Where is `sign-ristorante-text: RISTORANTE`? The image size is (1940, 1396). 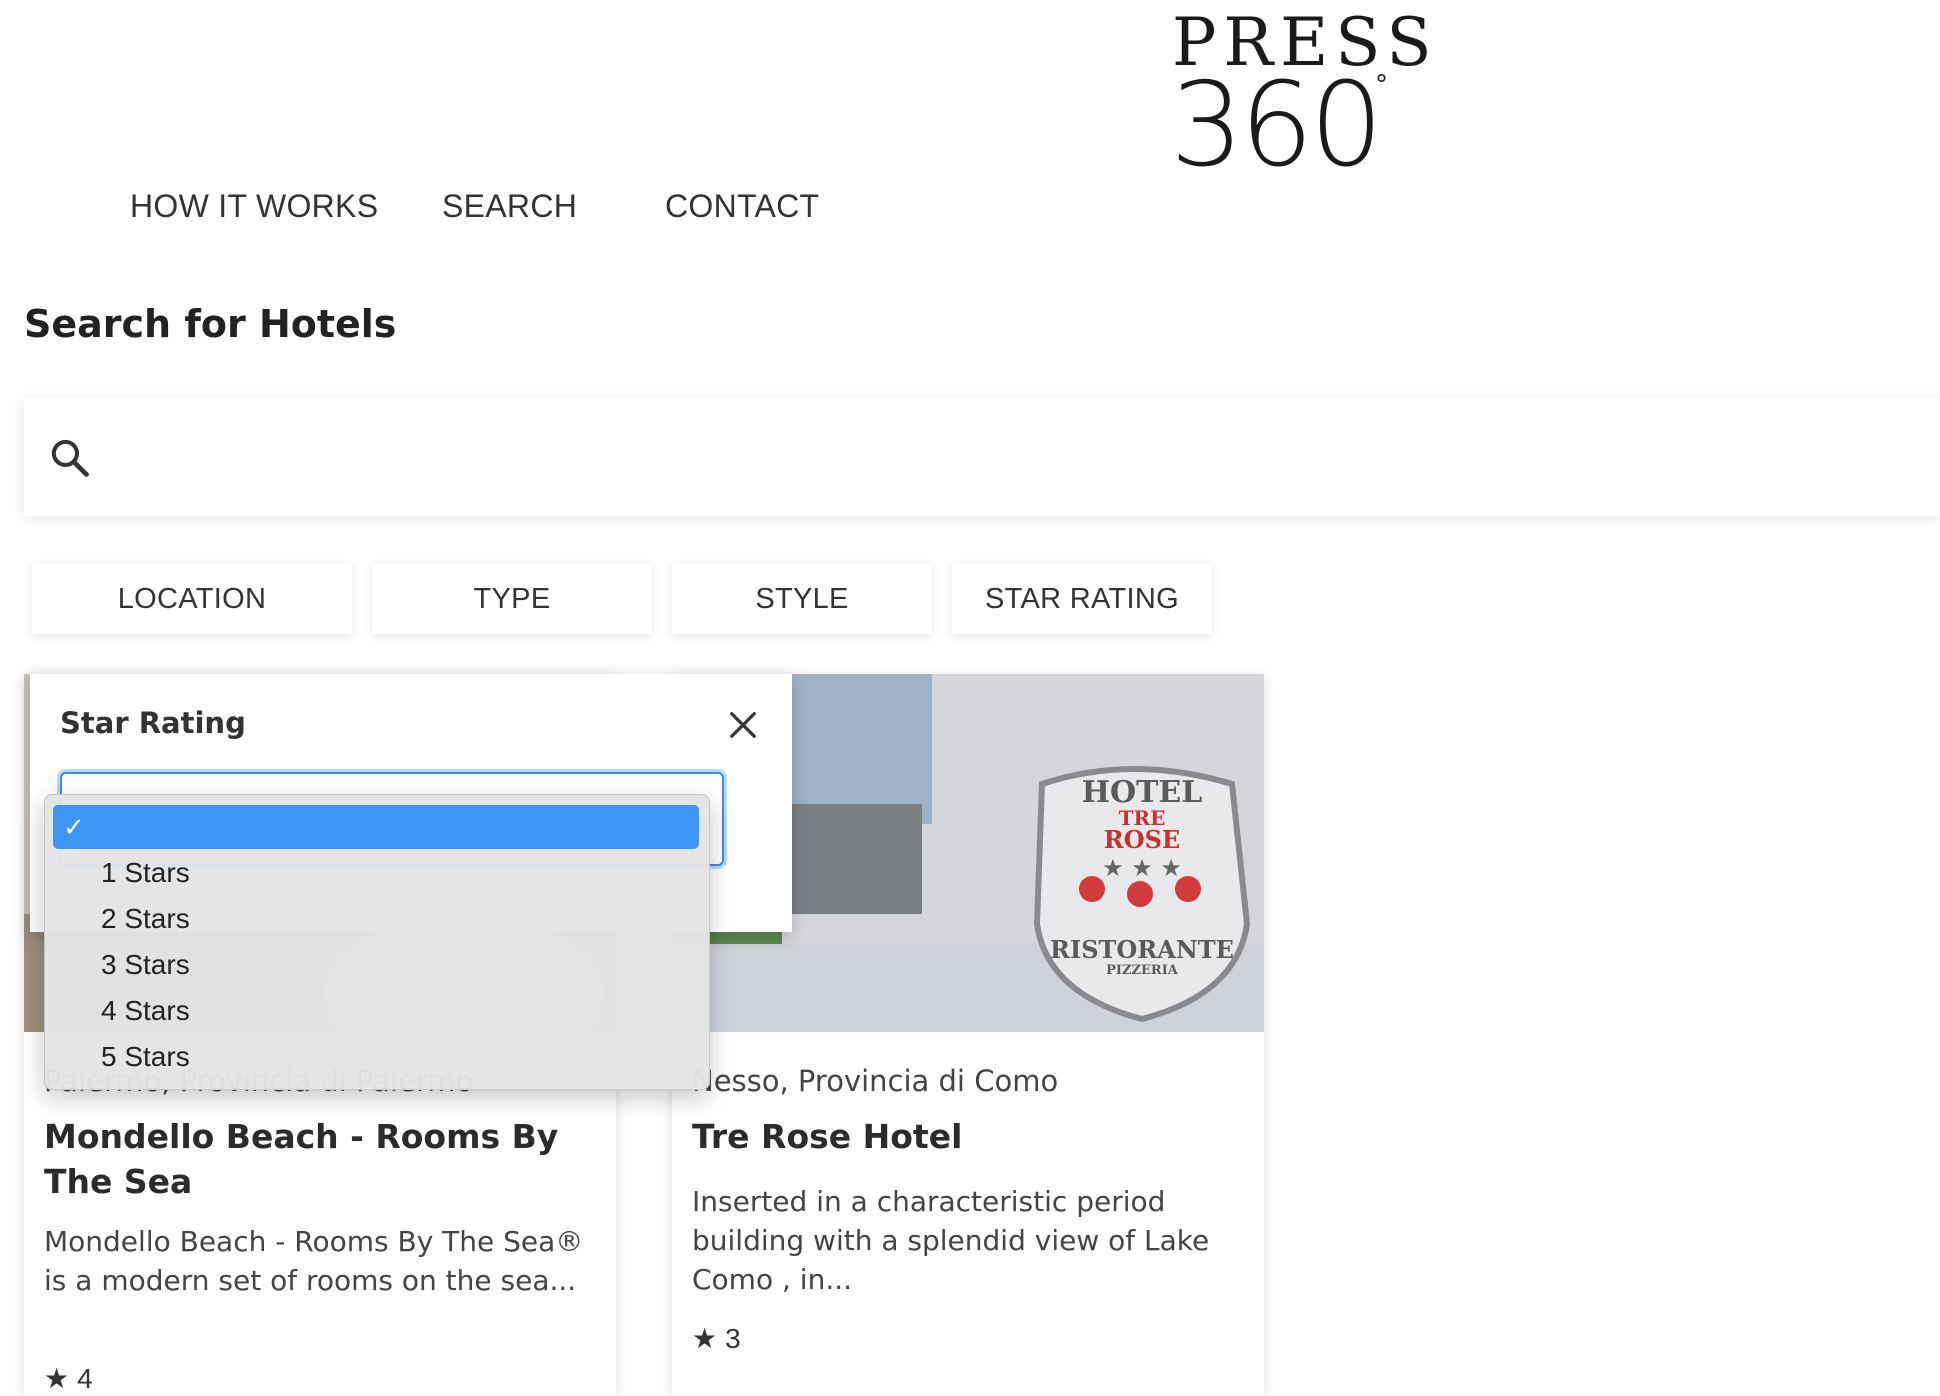
sign-ristorante-text: RISTORANTE is located at coordinates (1142, 949).